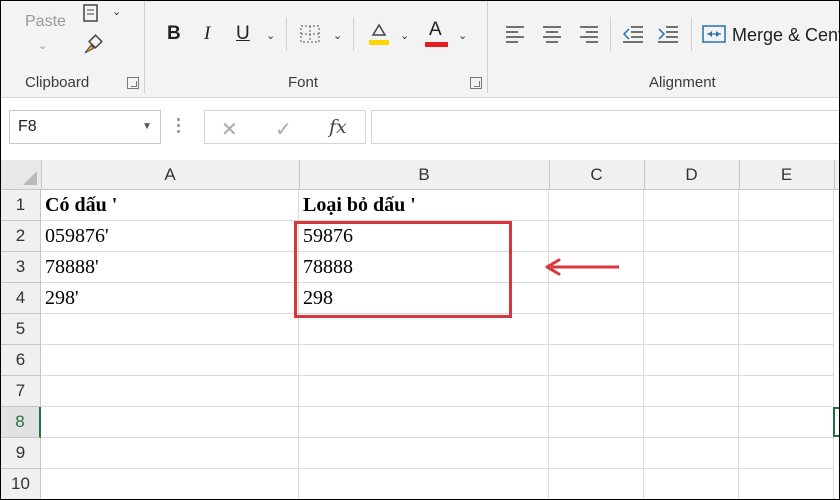 This screenshot has width=840, height=500. I want to click on cell-c7, so click(596, 391).